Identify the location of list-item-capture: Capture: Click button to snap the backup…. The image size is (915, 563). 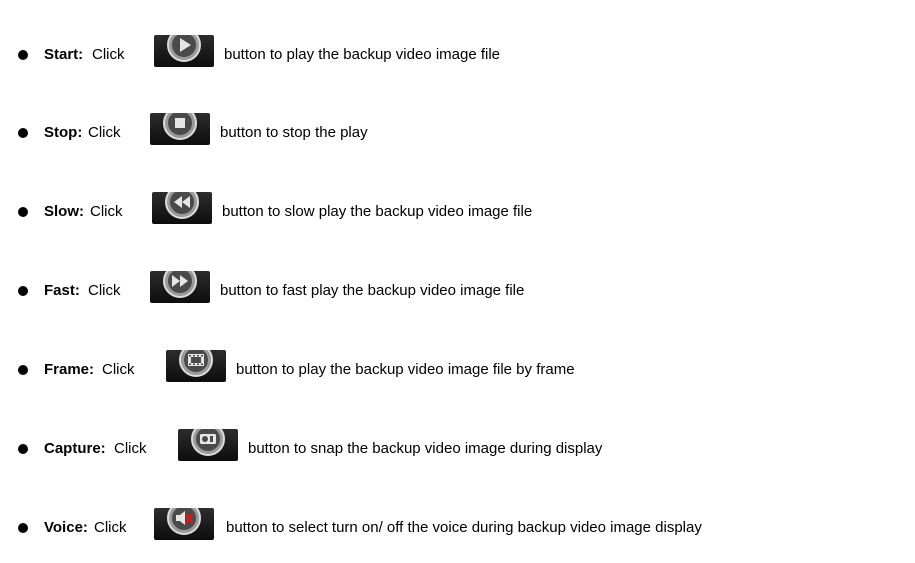
(457, 449).